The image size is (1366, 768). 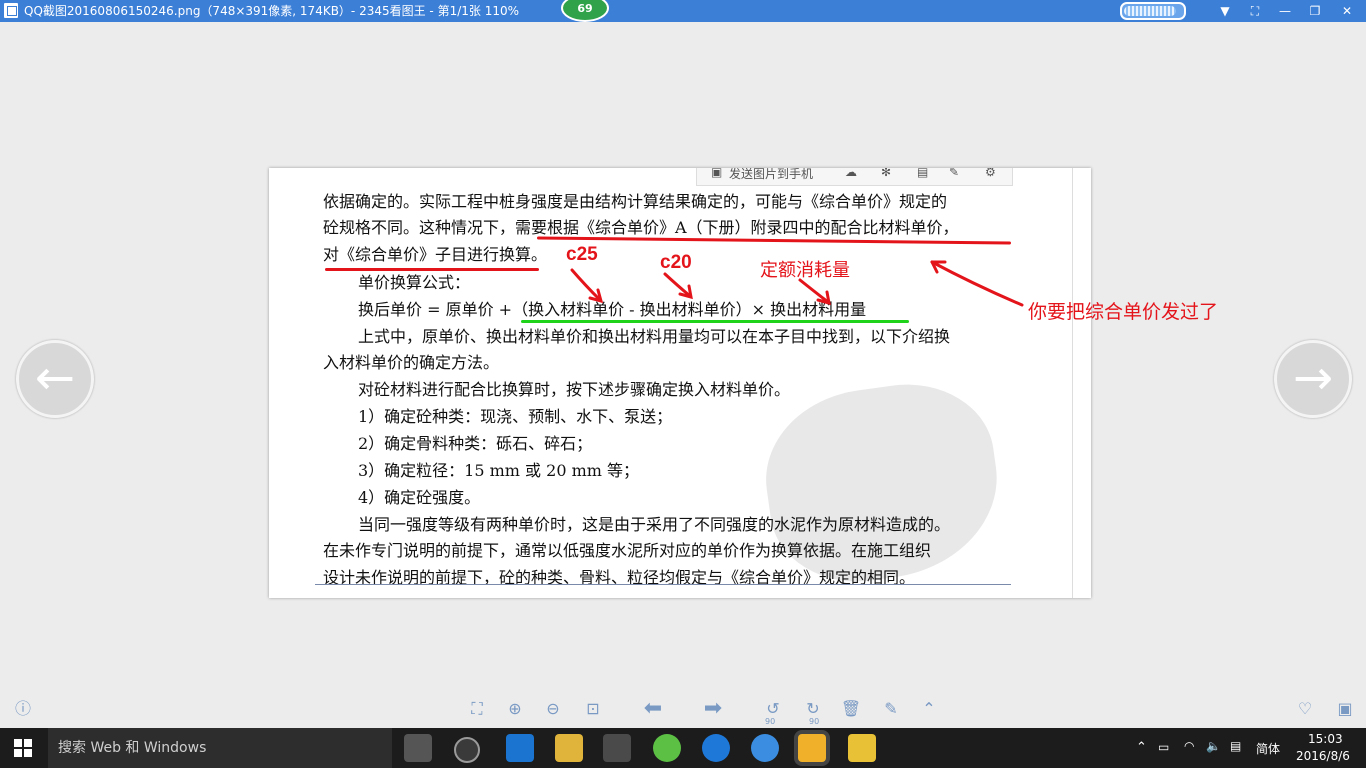 What do you see at coordinates (132, 748) in the screenshot?
I see `search-placeholder: 搜索 Web 和 Windows` at bounding box center [132, 748].